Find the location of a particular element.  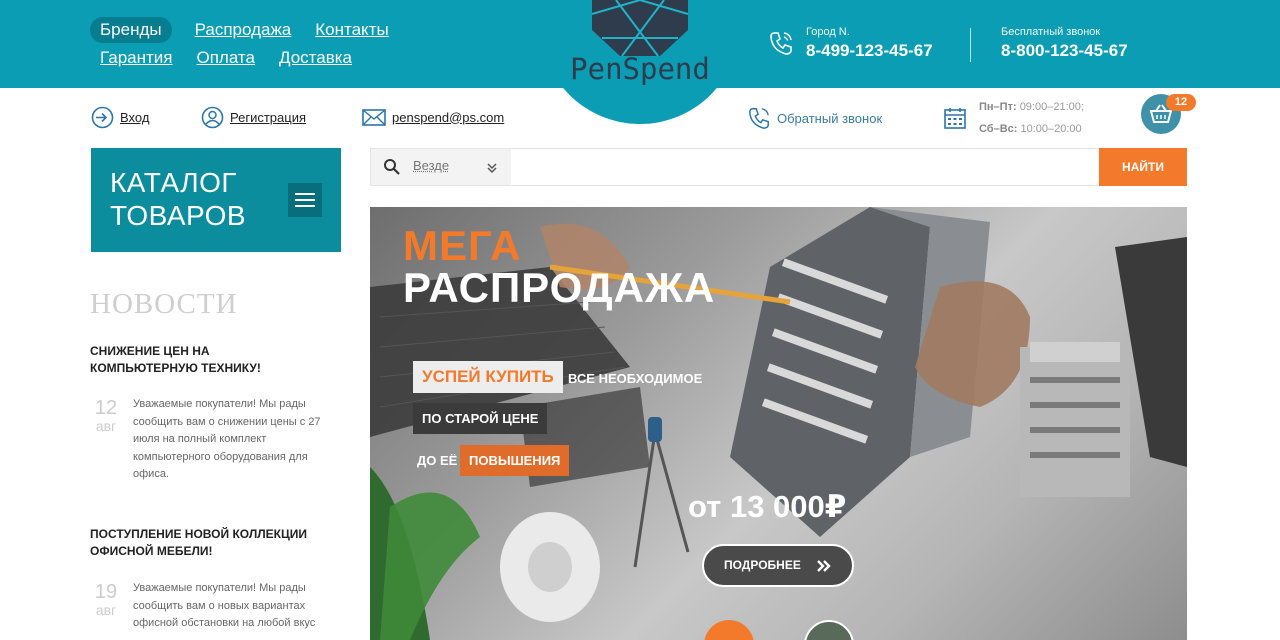

search-scope-value: Везде is located at coordinates (431, 165).